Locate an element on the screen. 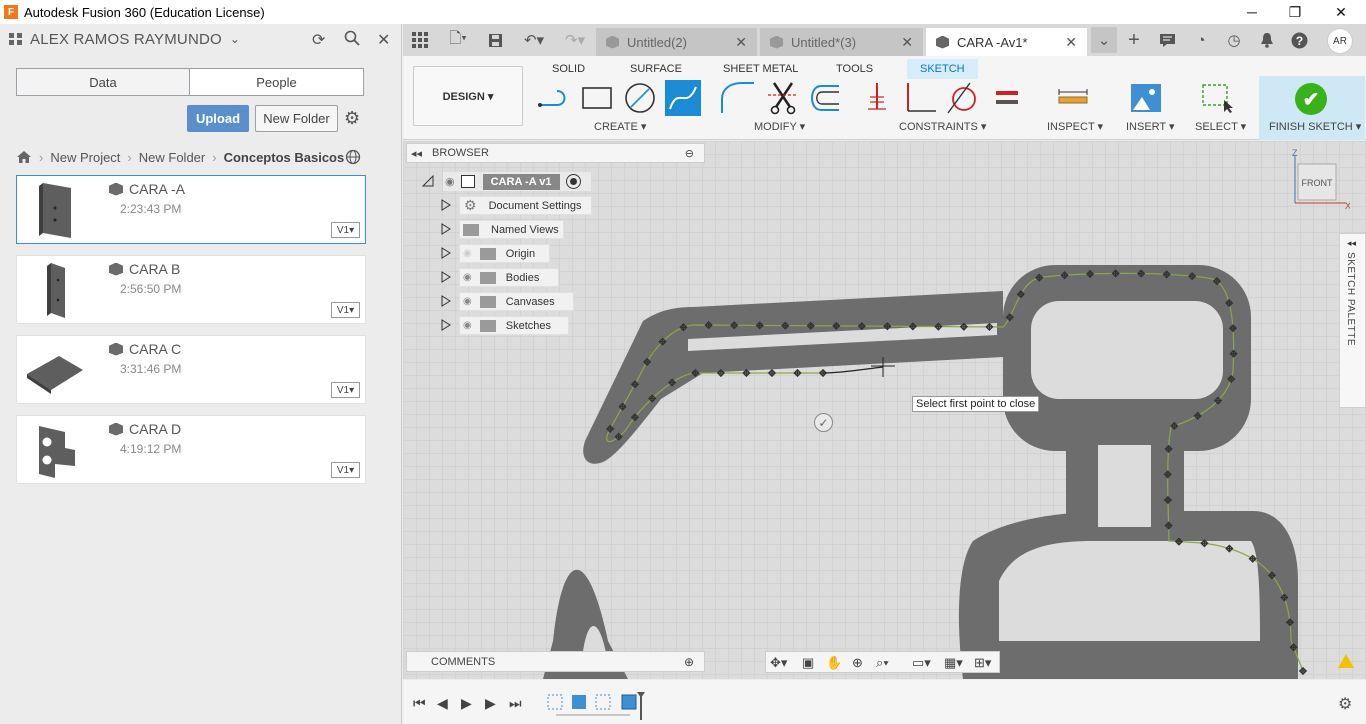 The image size is (1366, 724). home-icon is located at coordinates (24, 157).